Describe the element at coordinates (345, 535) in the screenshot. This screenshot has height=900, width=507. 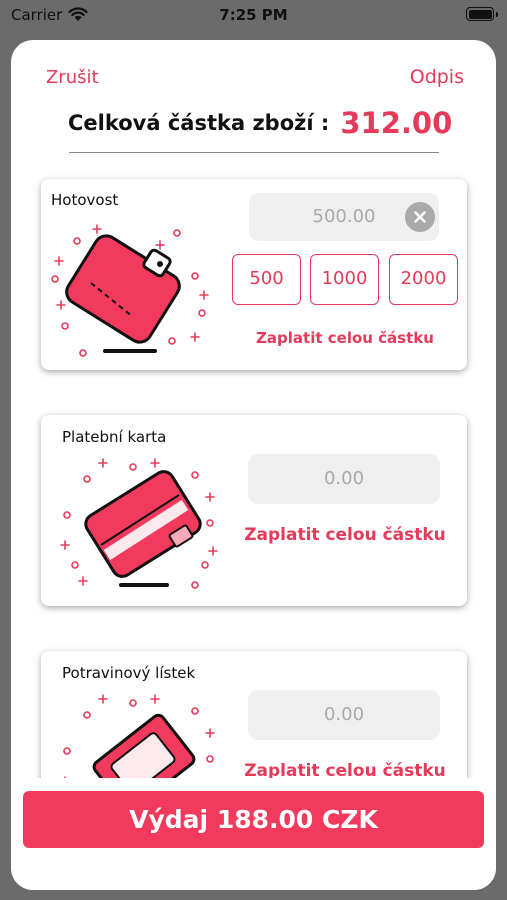
I see `card-pay-full-button: Zaplatit celou částku` at that location.